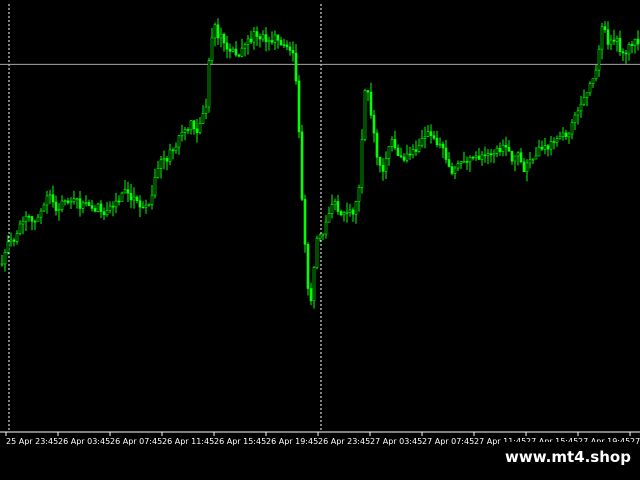  I want to click on x-tick-label: 27 Apr 07:45, so click(448, 441).